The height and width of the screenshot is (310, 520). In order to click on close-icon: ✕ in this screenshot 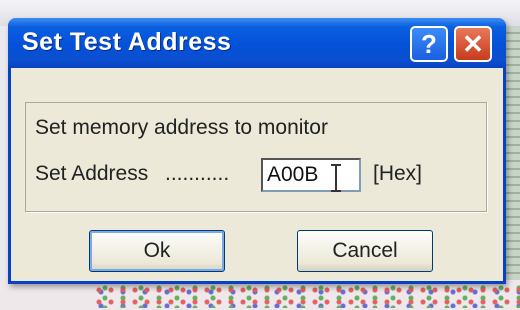, I will do `click(473, 43)`.